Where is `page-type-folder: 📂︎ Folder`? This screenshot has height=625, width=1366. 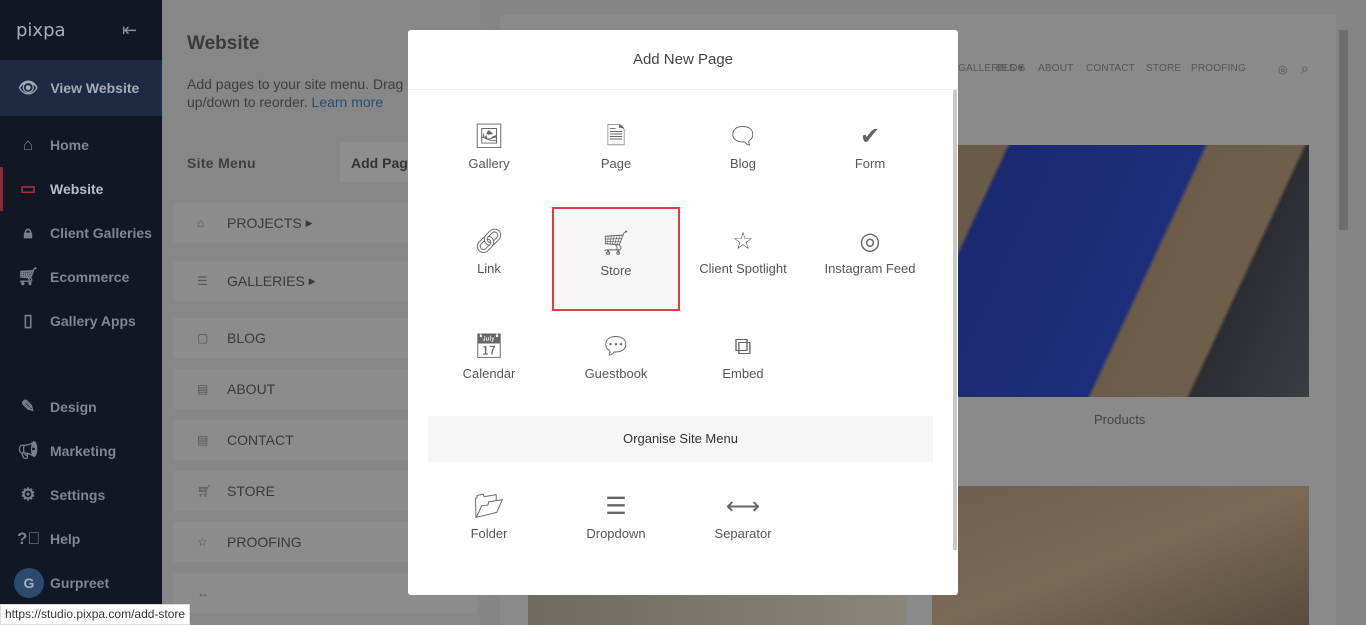
page-type-folder: 📂︎ Folder is located at coordinates (489, 524).